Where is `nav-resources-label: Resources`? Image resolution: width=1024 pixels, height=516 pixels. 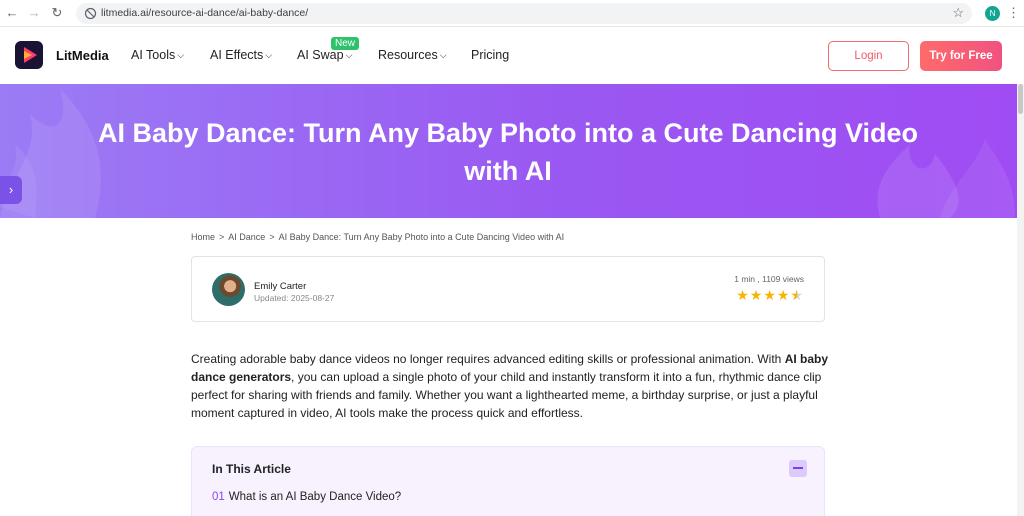
nav-resources-label: Resources is located at coordinates (408, 55).